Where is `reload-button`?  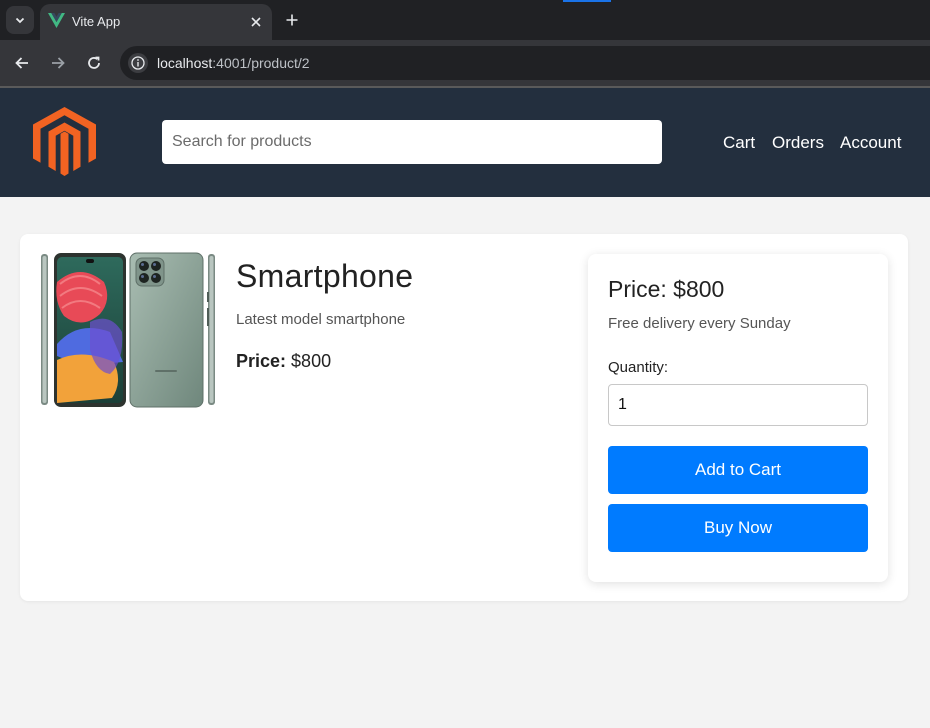 reload-button is located at coordinates (94, 63).